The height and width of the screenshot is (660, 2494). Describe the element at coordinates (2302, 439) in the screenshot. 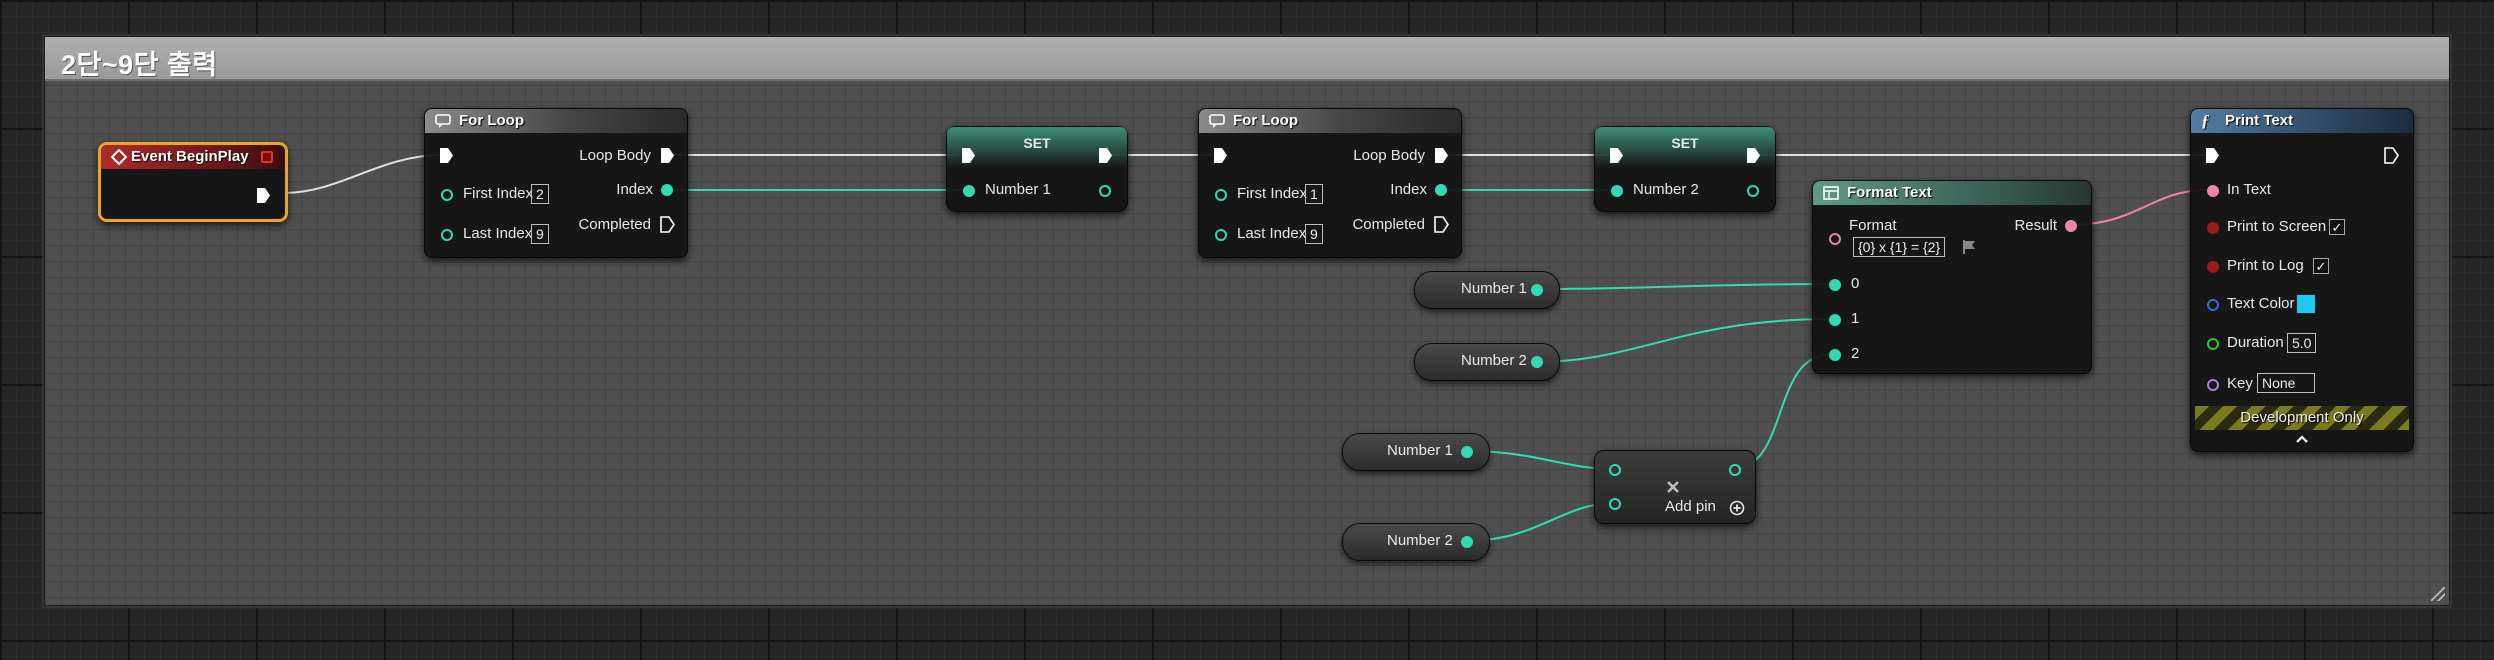

I see `collapse-chevron-icon` at that location.